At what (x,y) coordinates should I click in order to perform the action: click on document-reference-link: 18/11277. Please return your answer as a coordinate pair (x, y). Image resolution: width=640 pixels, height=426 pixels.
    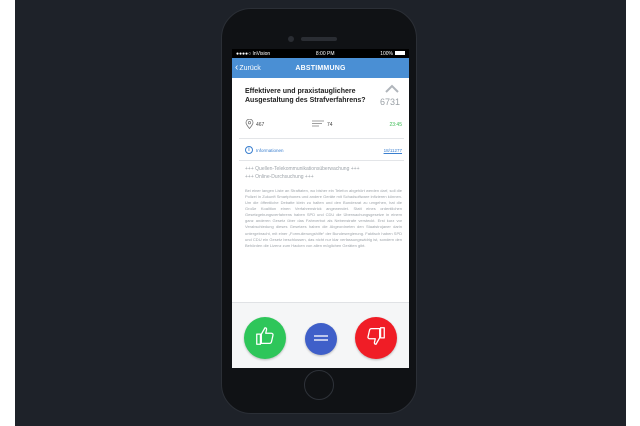
    Looking at the image, I should click on (393, 150).